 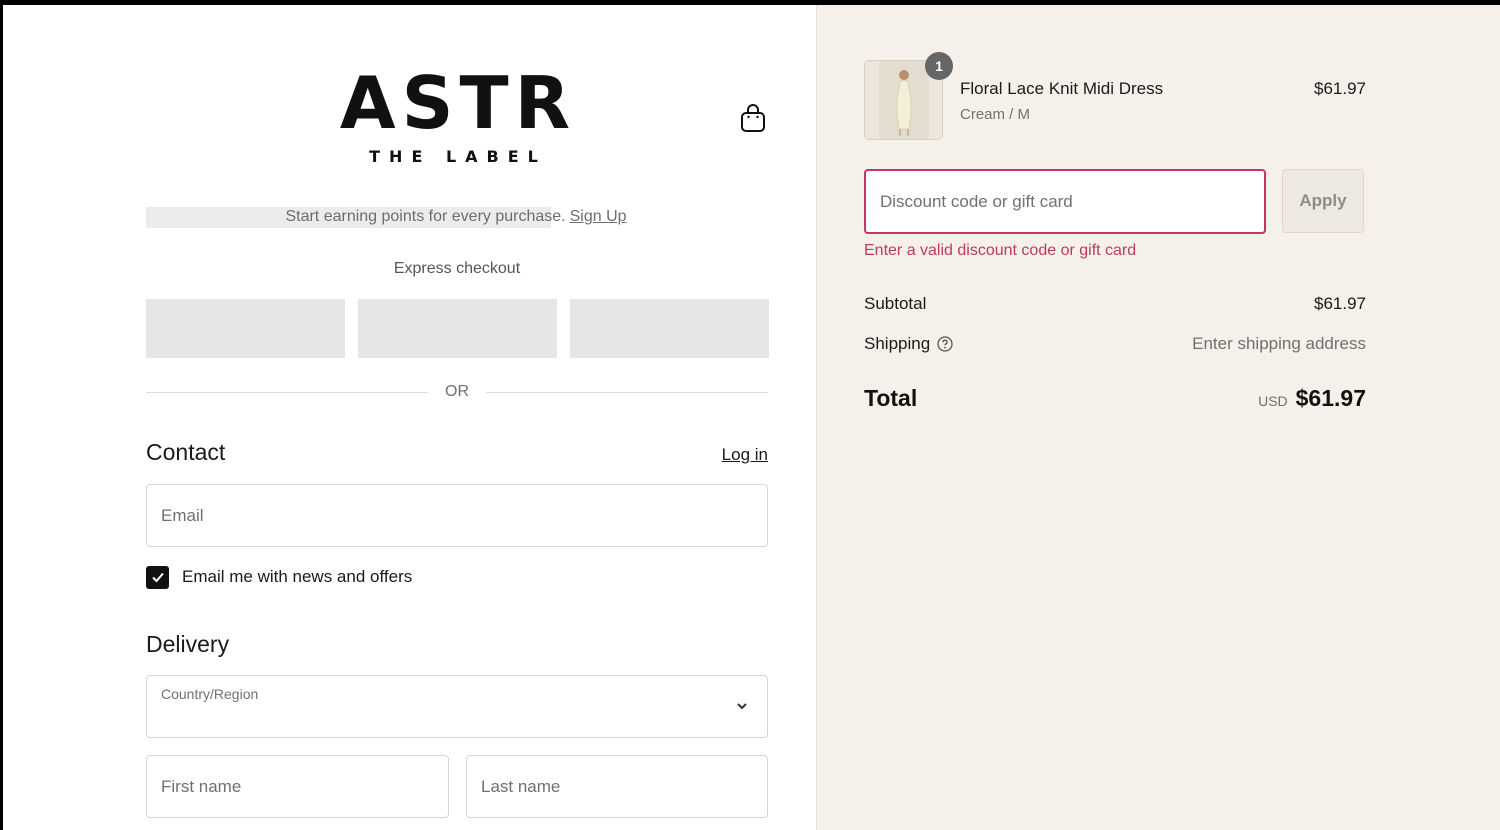 What do you see at coordinates (1340, 88) in the screenshot?
I see `product-price: $61.97` at bounding box center [1340, 88].